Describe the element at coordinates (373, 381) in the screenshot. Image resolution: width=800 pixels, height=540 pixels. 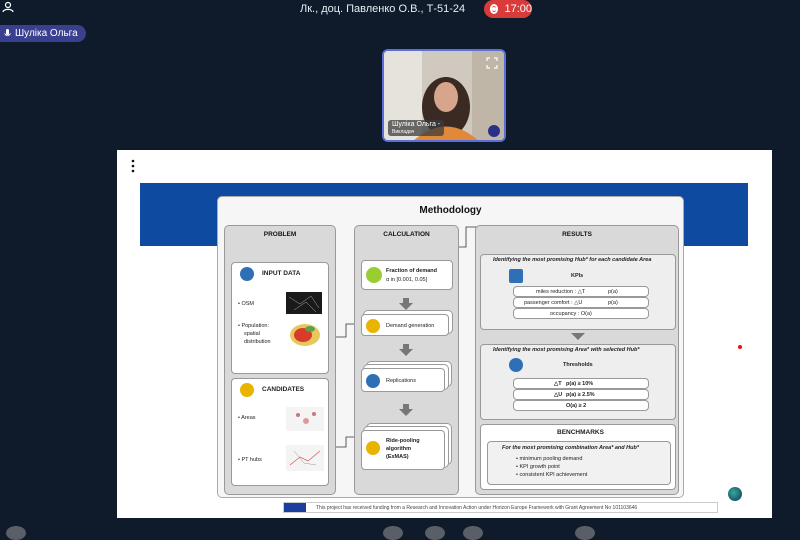
I see `document-icon` at that location.